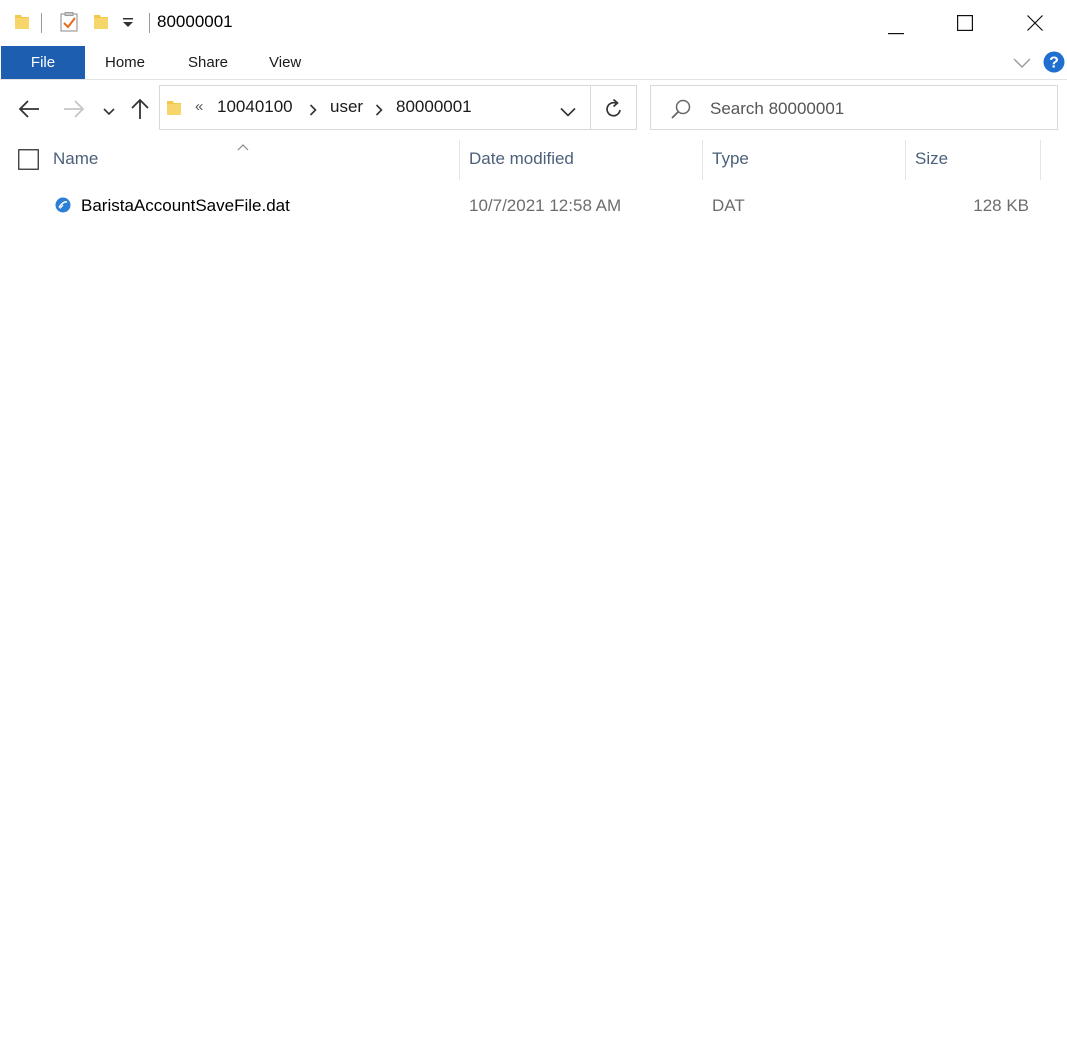 The height and width of the screenshot is (1038, 1067). I want to click on help-icon: ?, so click(1054, 64).